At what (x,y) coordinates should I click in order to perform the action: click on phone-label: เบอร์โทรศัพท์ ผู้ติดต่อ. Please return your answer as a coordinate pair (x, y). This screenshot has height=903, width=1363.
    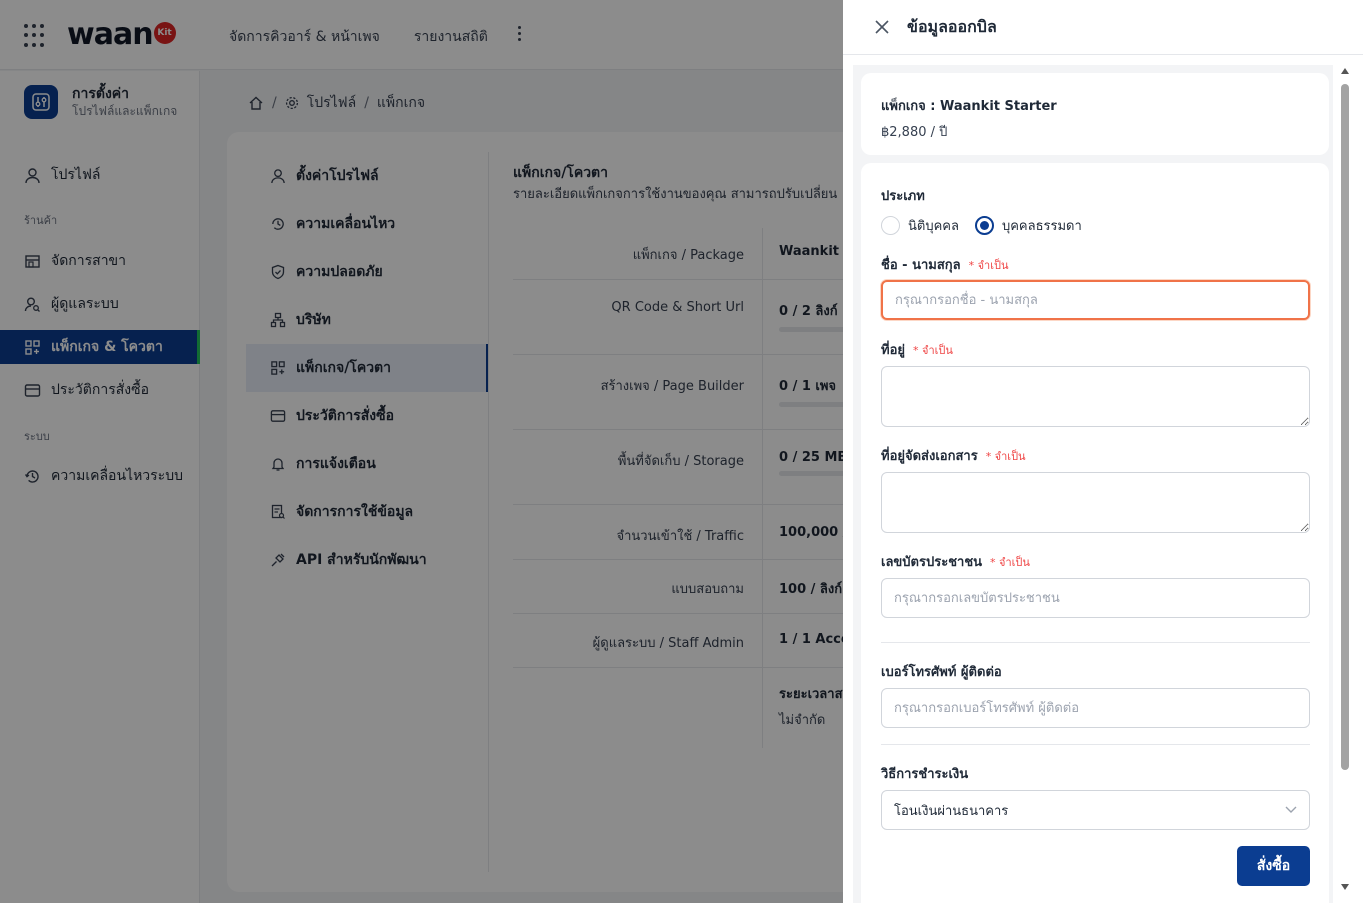
    Looking at the image, I should click on (941, 671).